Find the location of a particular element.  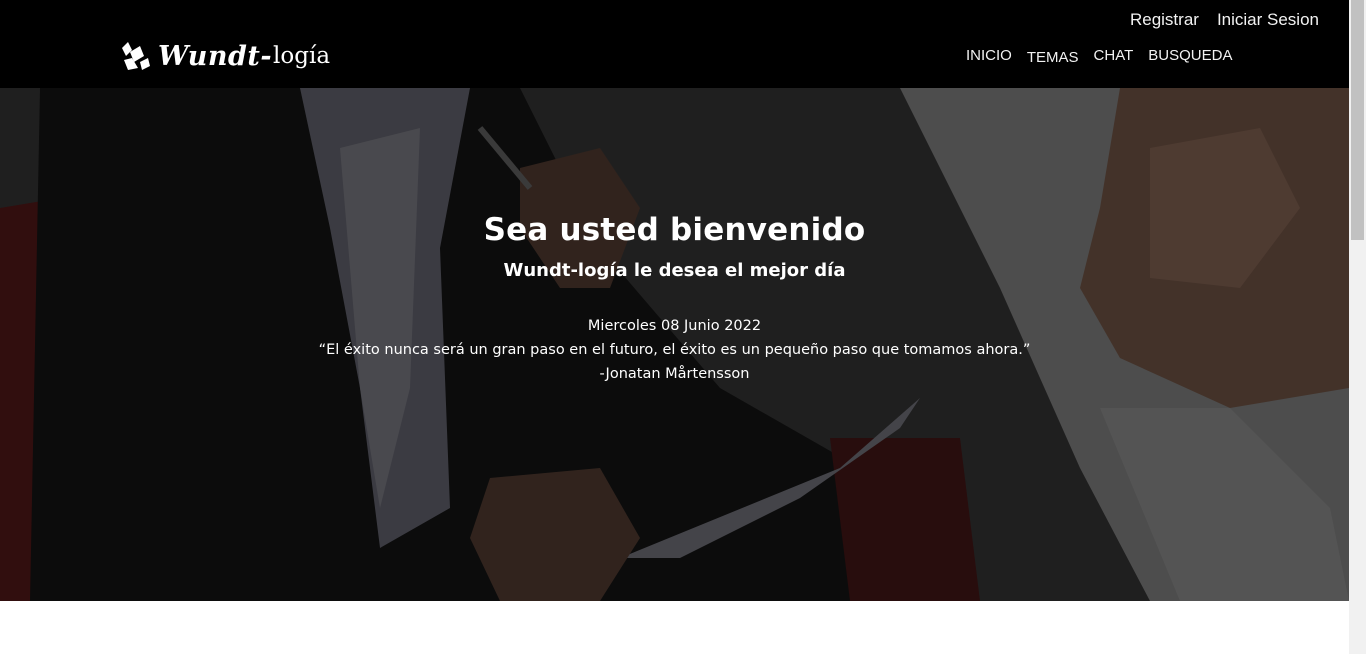

nav-item-busqueda: BUSQUEDA is located at coordinates (1190, 55).